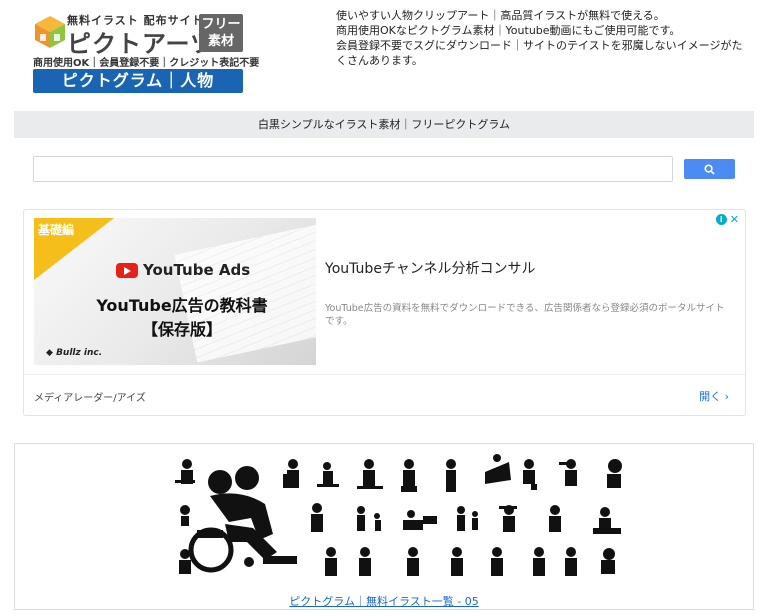 This screenshot has width=768, height=616. What do you see at coordinates (353, 169) in the screenshot?
I see `search-input` at bounding box center [353, 169].